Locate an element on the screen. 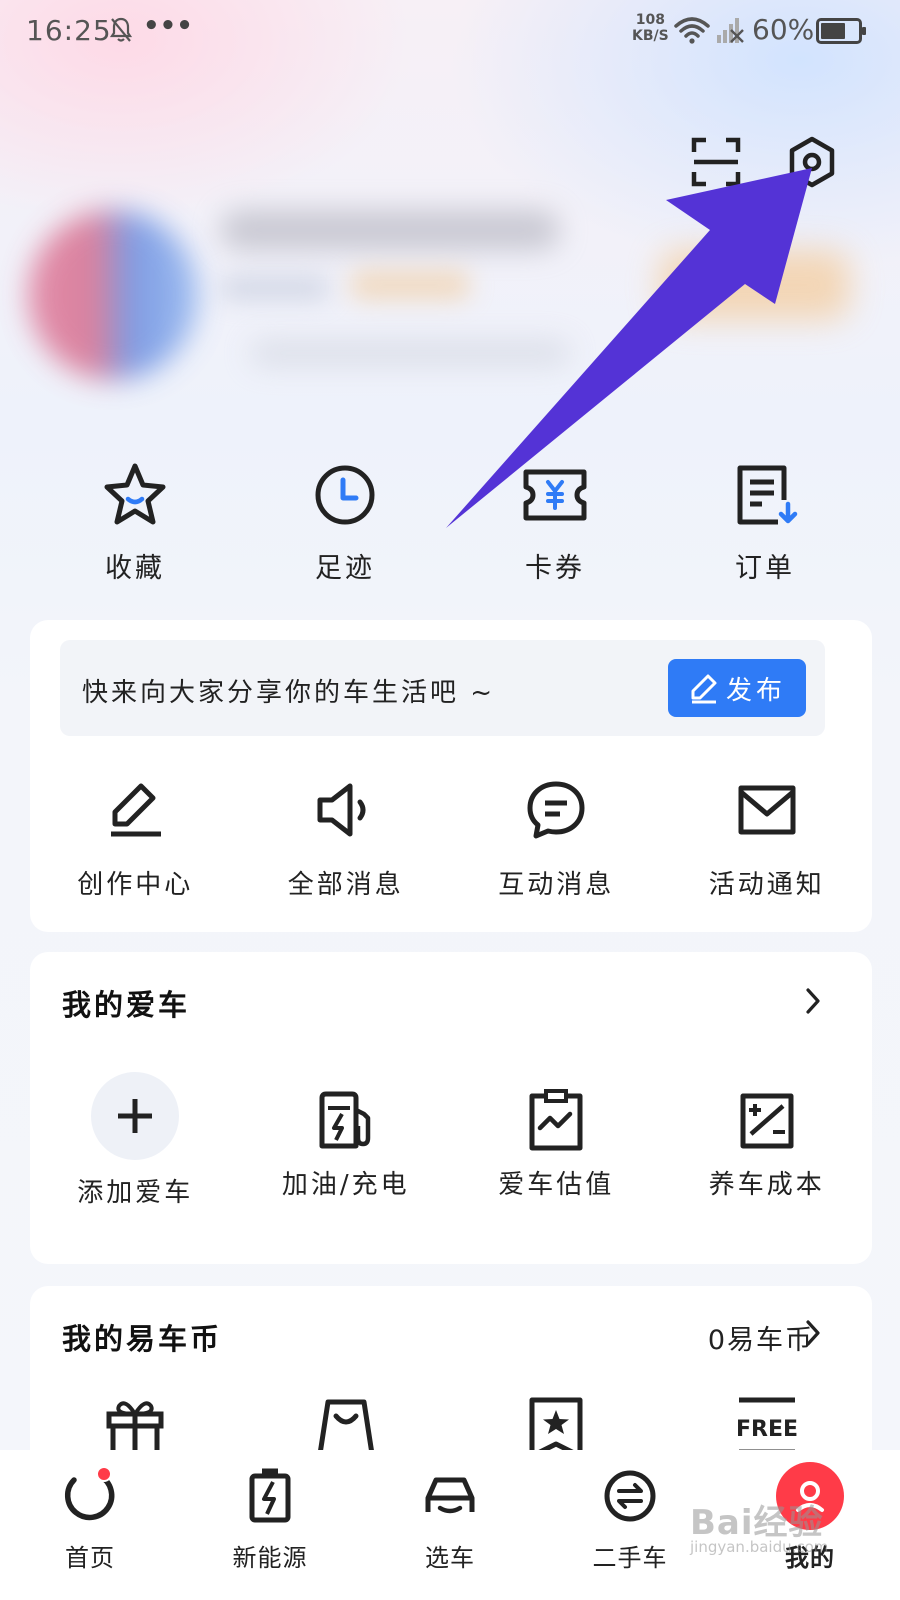  status-bar: 16:25 ••• 108 KB/S 60% is located at coordinates (450, 33).